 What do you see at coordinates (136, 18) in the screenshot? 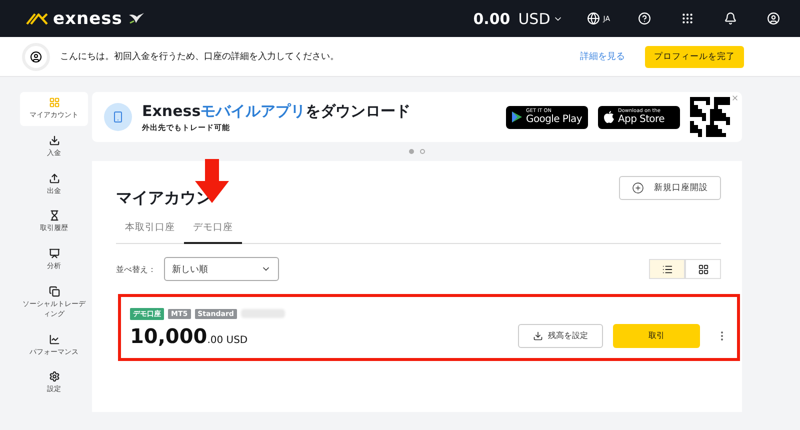
I see `dove-icon` at bounding box center [136, 18].